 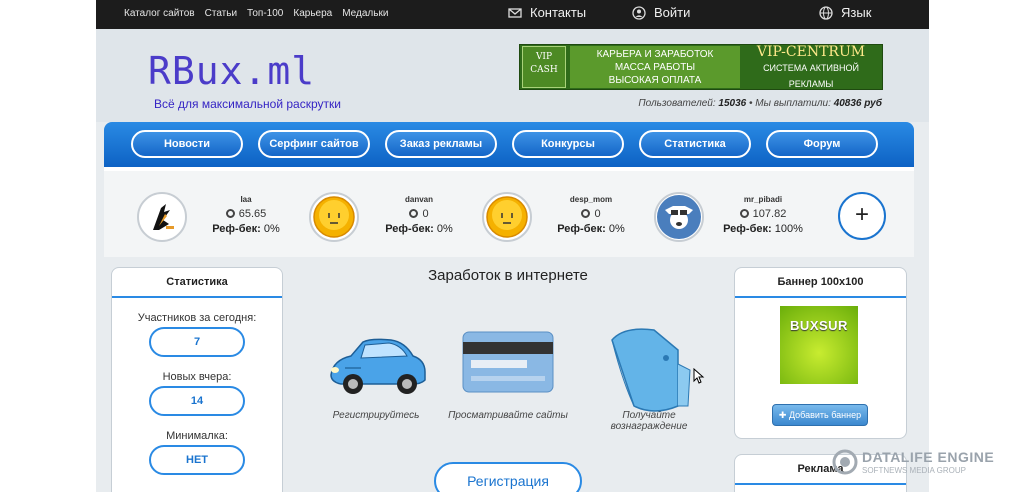 What do you see at coordinates (826, 12) in the screenshot?
I see `globe-icon` at bounding box center [826, 12].